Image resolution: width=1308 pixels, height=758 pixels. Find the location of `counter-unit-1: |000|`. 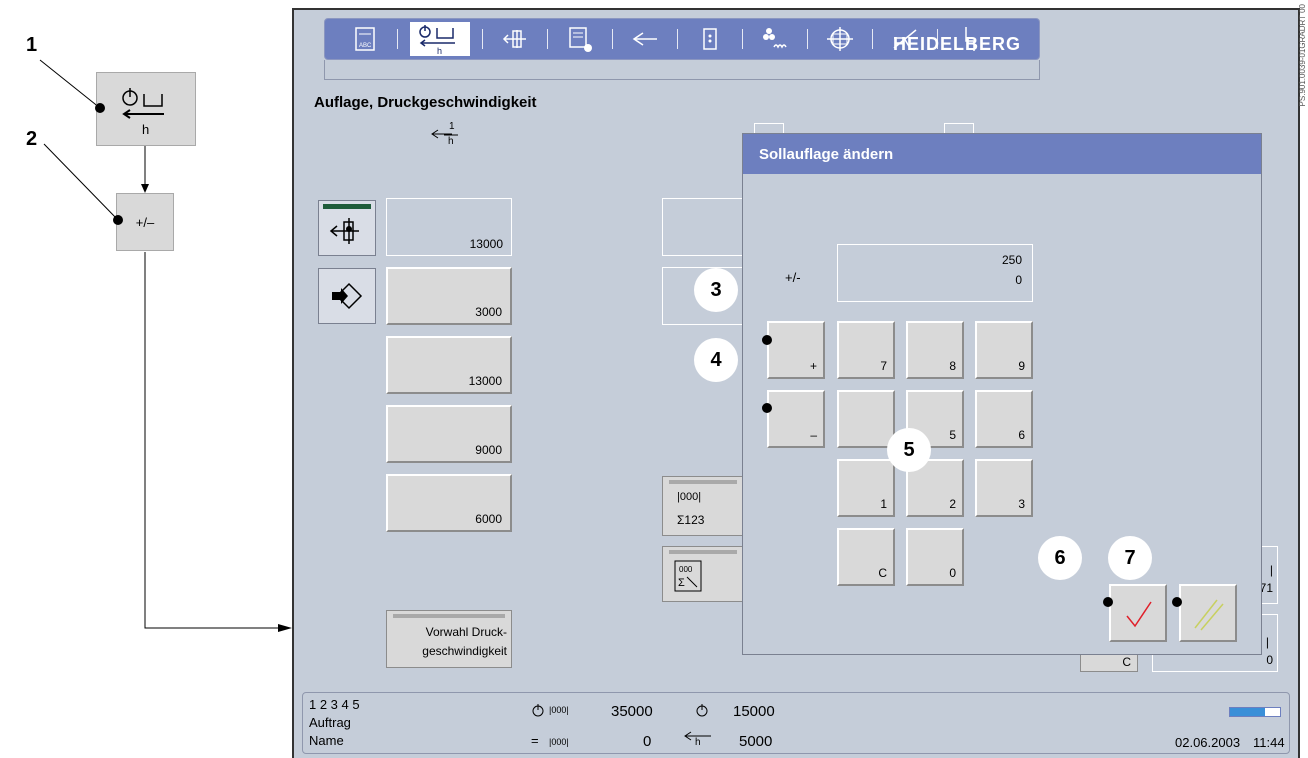

counter-unit-1: |000| is located at coordinates (559, 710).